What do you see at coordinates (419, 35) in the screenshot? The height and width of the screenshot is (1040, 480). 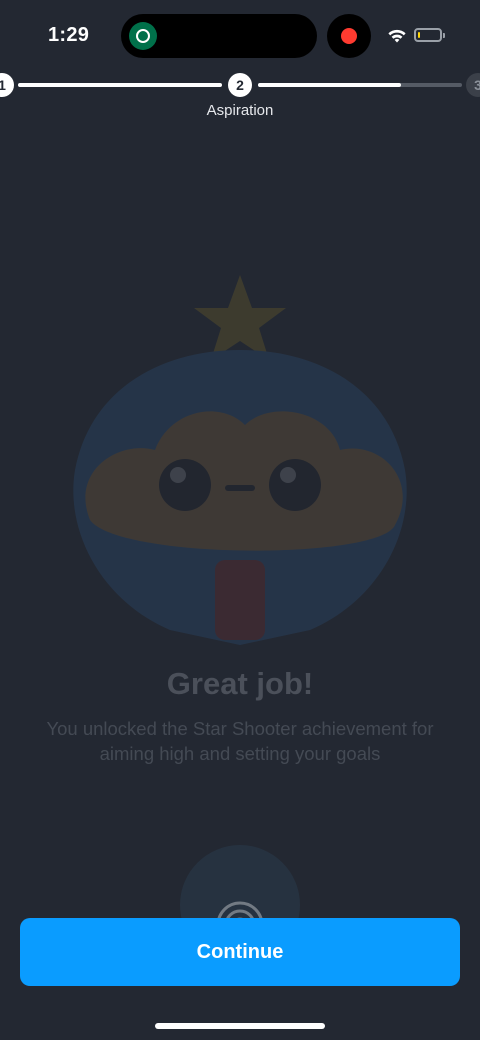 I see `battery-level-fill` at bounding box center [419, 35].